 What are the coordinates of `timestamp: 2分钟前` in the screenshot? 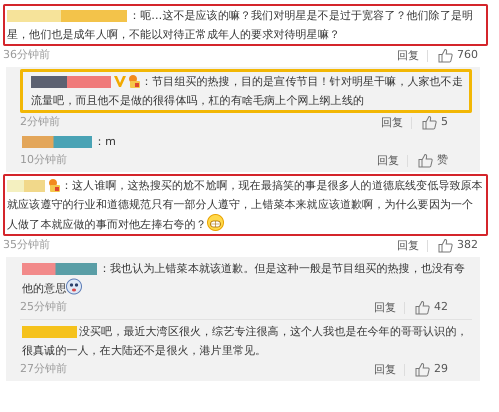 It's located at (40, 122).